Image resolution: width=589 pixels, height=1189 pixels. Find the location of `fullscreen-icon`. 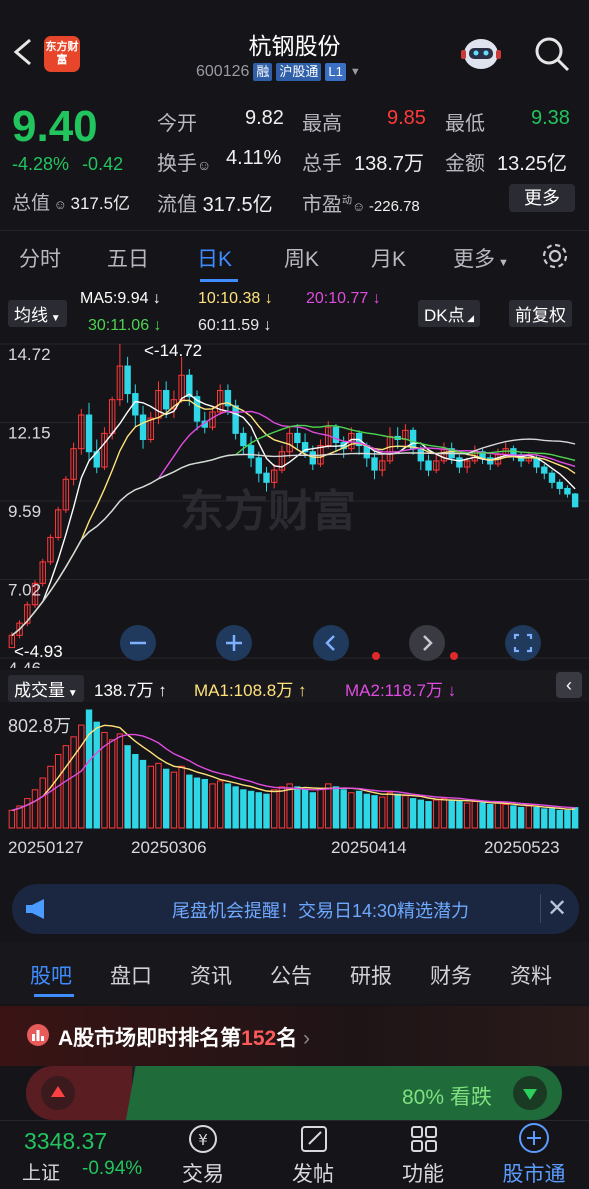

fullscreen-icon is located at coordinates (523, 643).